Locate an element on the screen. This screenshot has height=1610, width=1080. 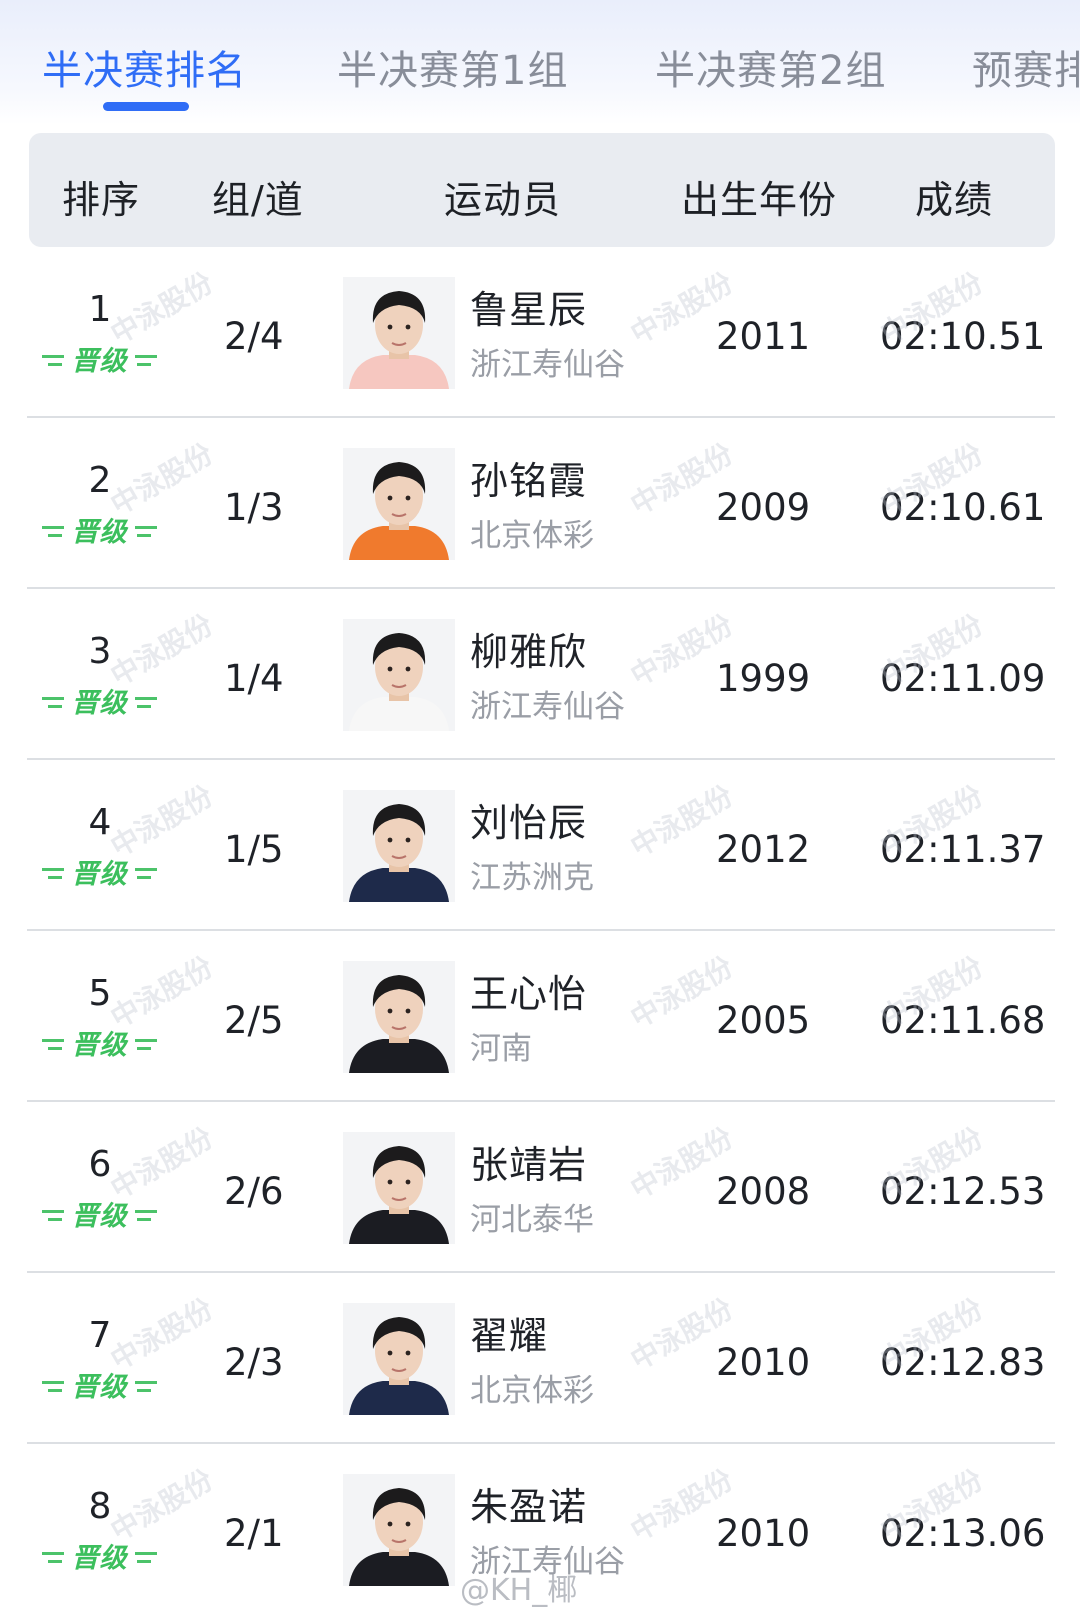
result-time: 02:12.53 is located at coordinates (963, 1191).